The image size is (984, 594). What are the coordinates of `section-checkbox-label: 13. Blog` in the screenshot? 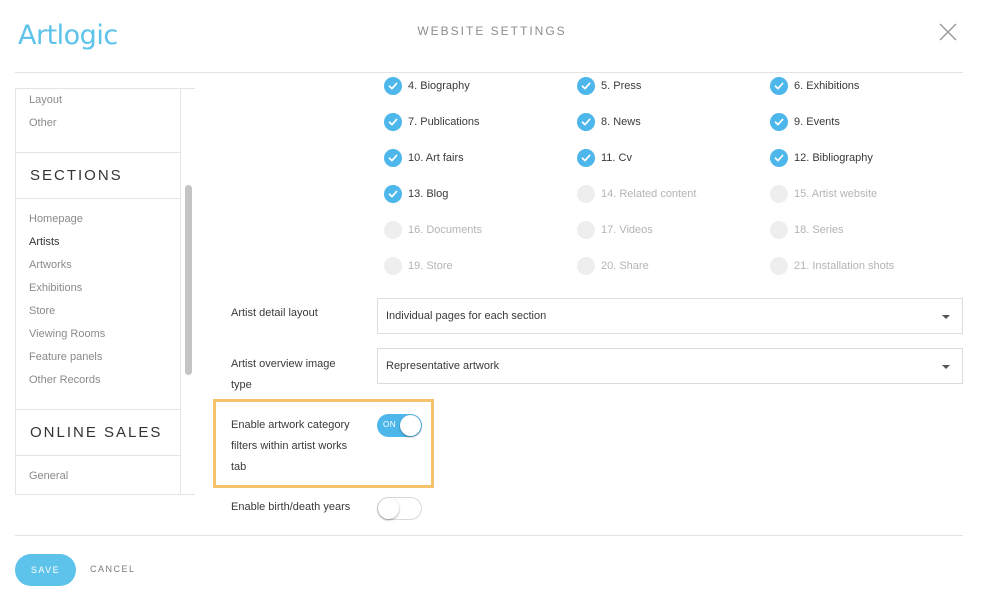 It's located at (428, 194).